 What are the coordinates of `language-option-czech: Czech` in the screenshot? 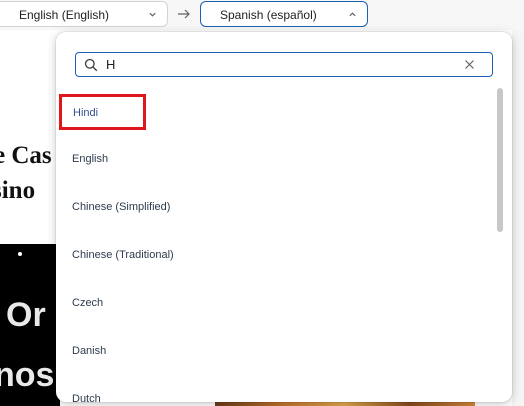 It's located at (87, 309).